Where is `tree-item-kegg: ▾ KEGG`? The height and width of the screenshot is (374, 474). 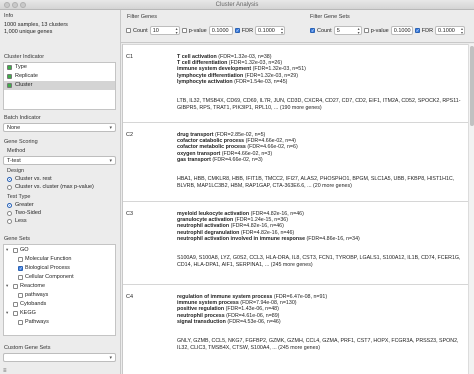 tree-item-kegg: ▾ KEGG is located at coordinates (21, 313).